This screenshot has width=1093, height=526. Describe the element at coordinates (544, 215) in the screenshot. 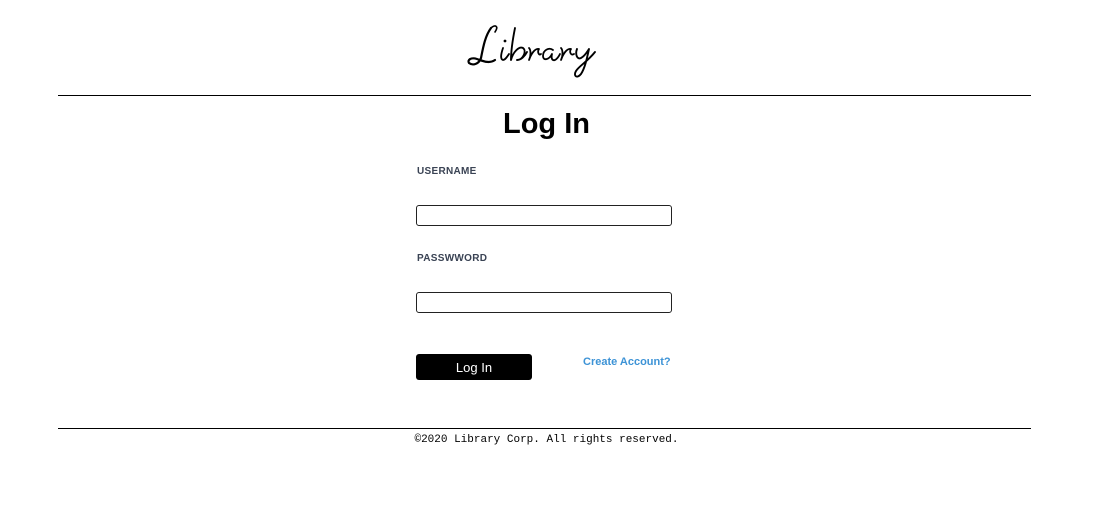

I see `username-input` at that location.